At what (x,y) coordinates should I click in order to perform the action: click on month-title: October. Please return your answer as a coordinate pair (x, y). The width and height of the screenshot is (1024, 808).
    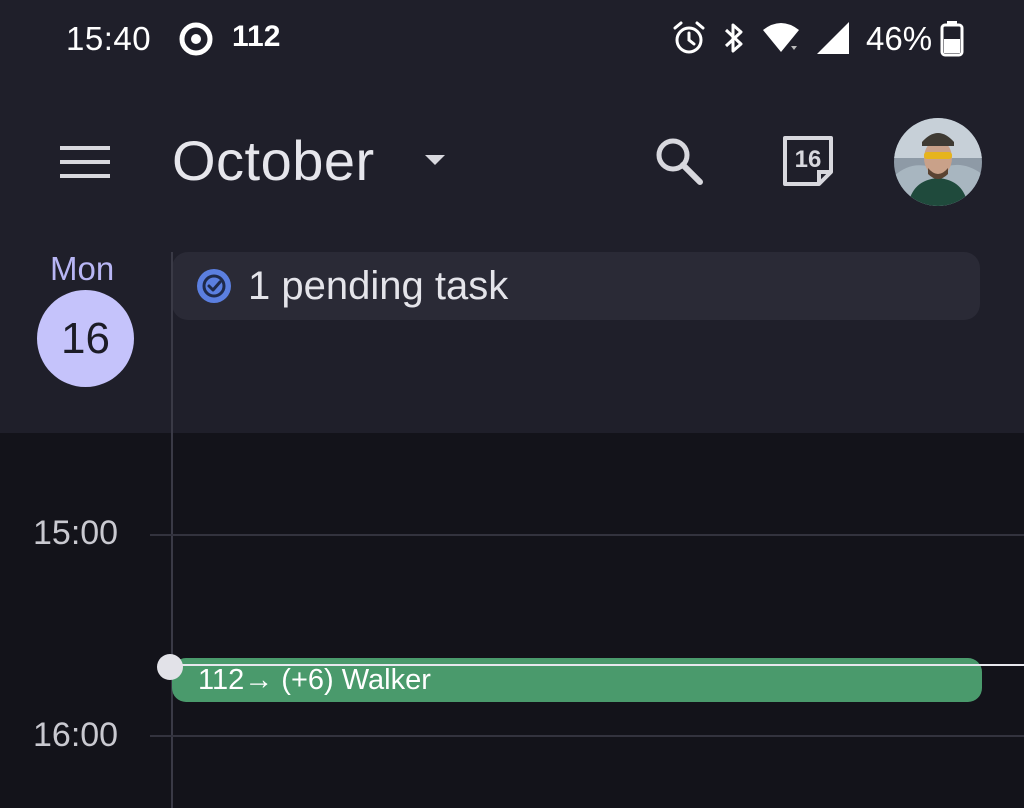
    Looking at the image, I should click on (273, 160).